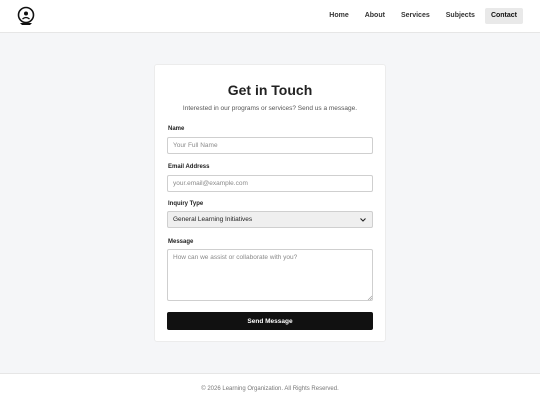 This screenshot has height=405, width=540. What do you see at coordinates (270, 275) in the screenshot?
I see `message-field` at bounding box center [270, 275].